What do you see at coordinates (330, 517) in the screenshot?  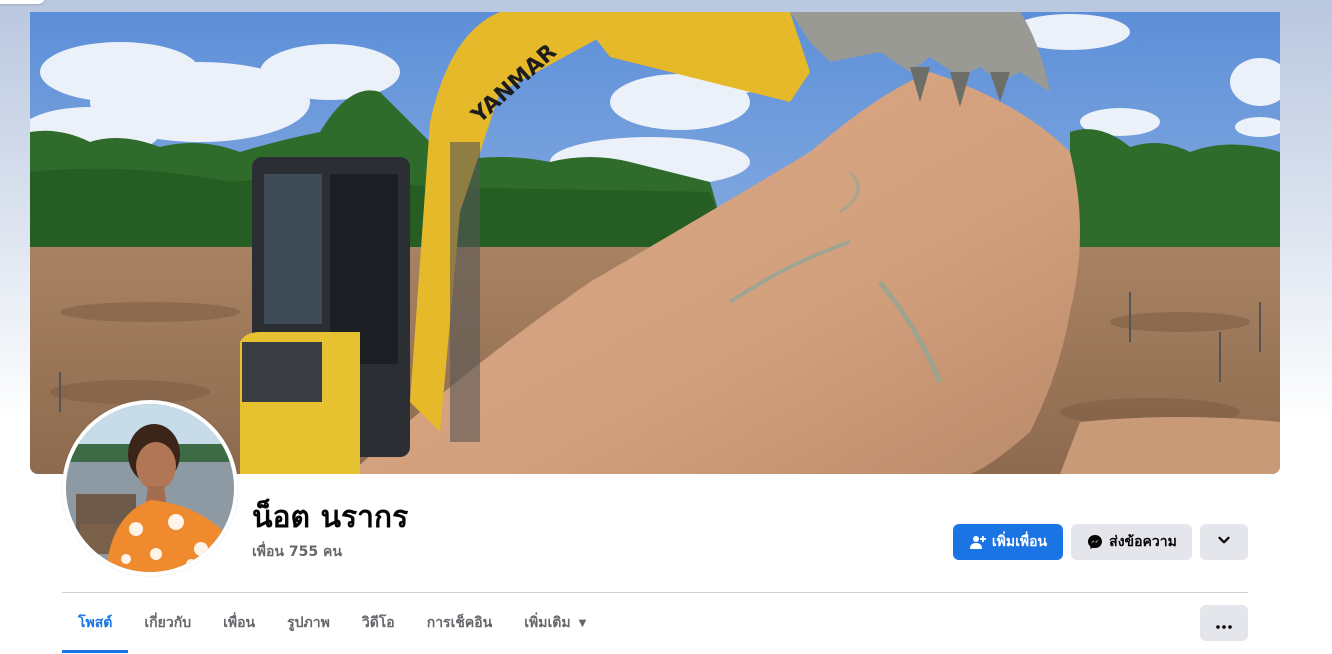 I see `profile-name: น็อต นรากร` at bounding box center [330, 517].